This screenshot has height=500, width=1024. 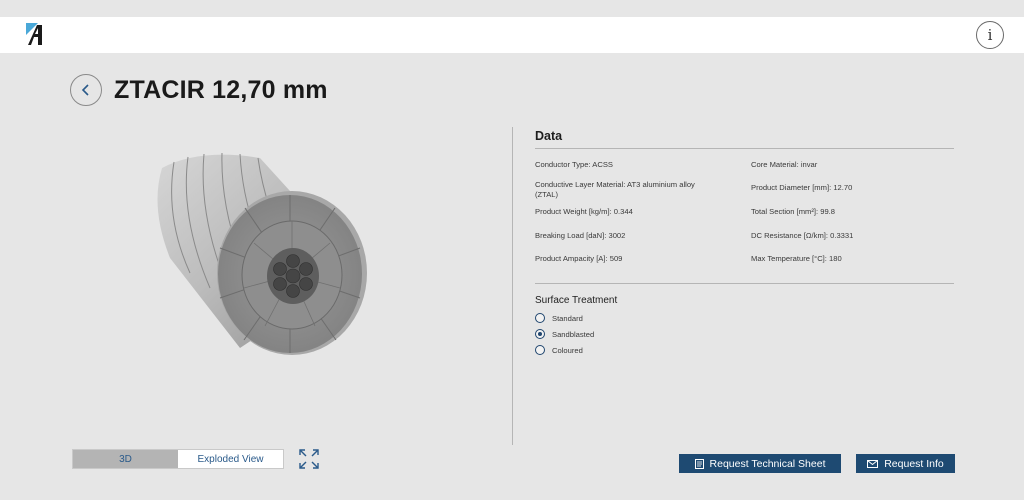 I want to click on data-section-title: Data, so click(x=549, y=136).